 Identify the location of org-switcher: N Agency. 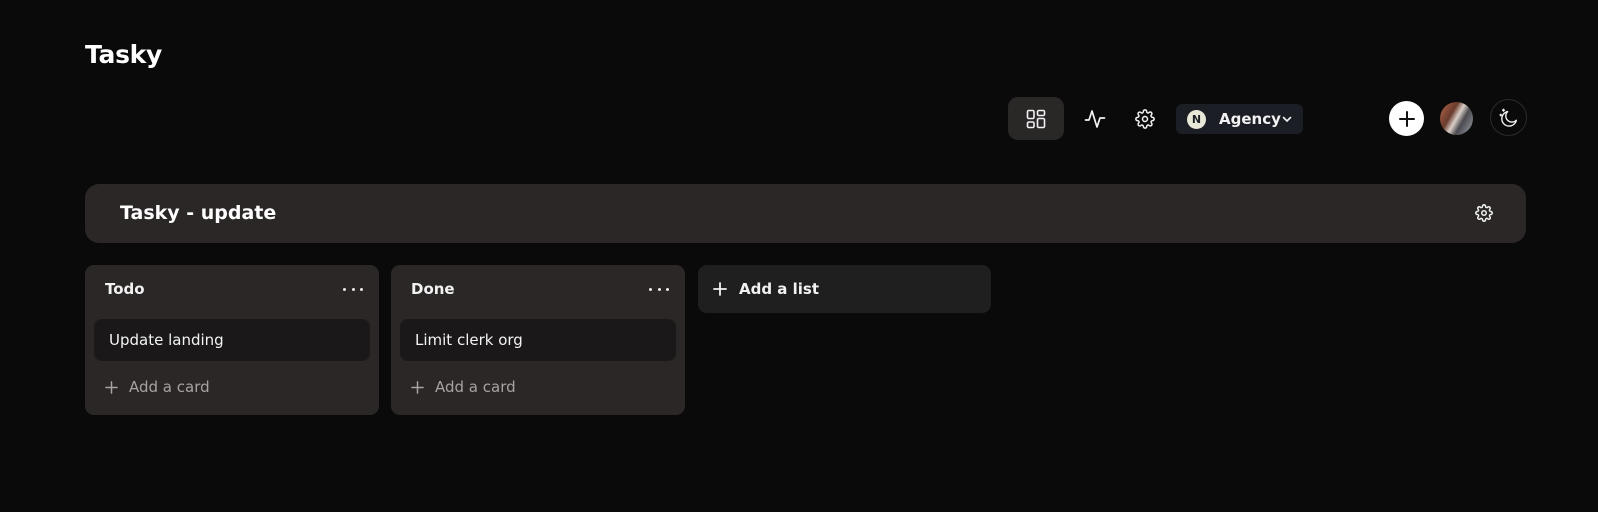
(1239, 119).